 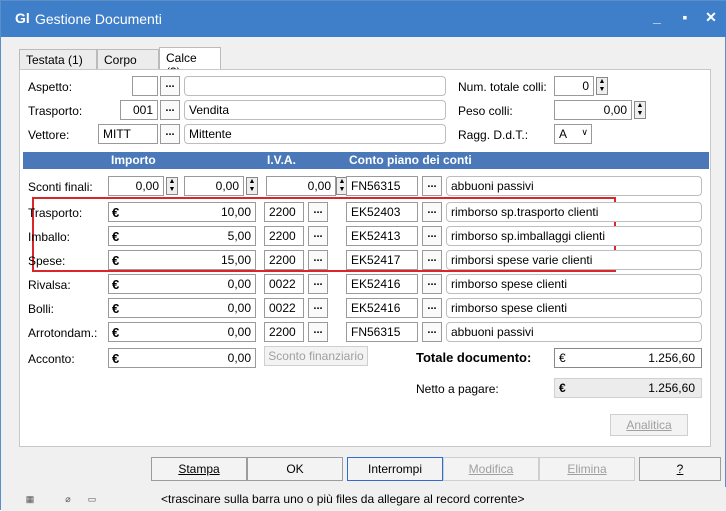 What do you see at coordinates (252, 186) in the screenshot?
I see `sconti-spinner-2: ▲ ▼` at bounding box center [252, 186].